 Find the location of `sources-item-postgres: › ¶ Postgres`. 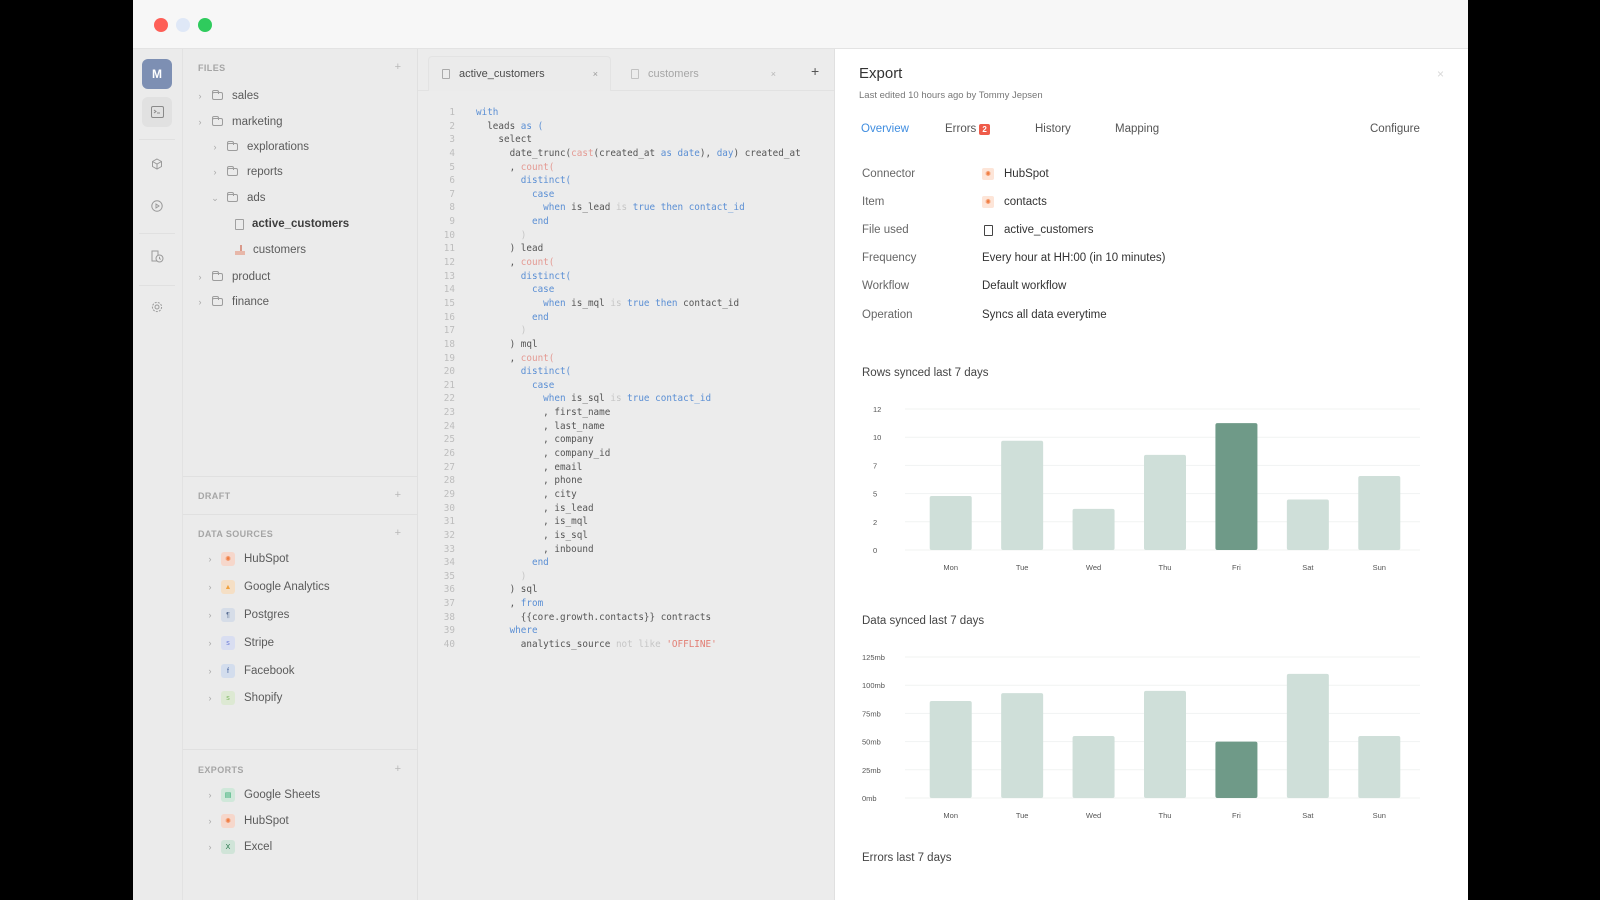

sources-item-postgres: › ¶ Postgres is located at coordinates (247, 615).